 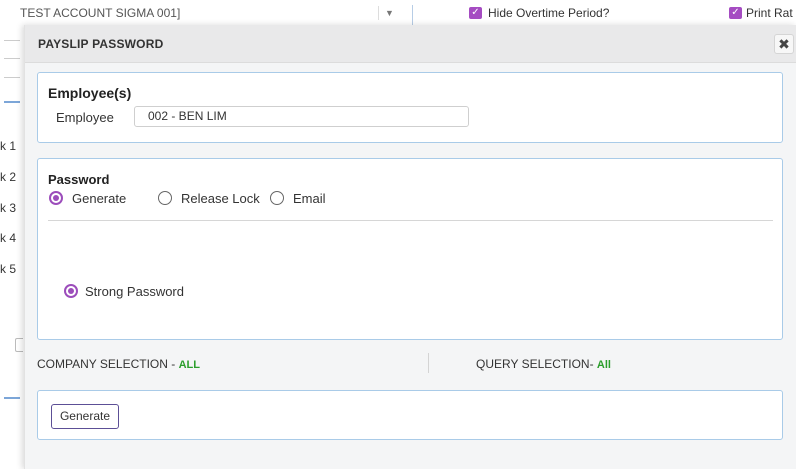 I want to click on strong-password-radio, so click(x=71, y=291).